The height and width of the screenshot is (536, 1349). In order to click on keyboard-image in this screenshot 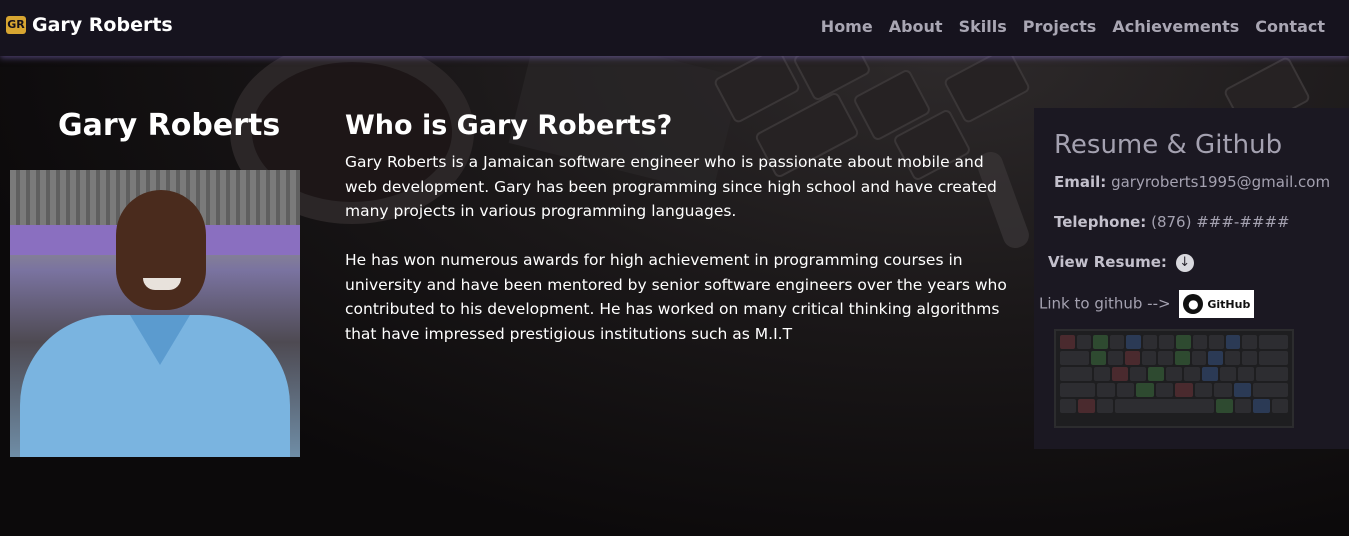, I will do `click(1174, 378)`.